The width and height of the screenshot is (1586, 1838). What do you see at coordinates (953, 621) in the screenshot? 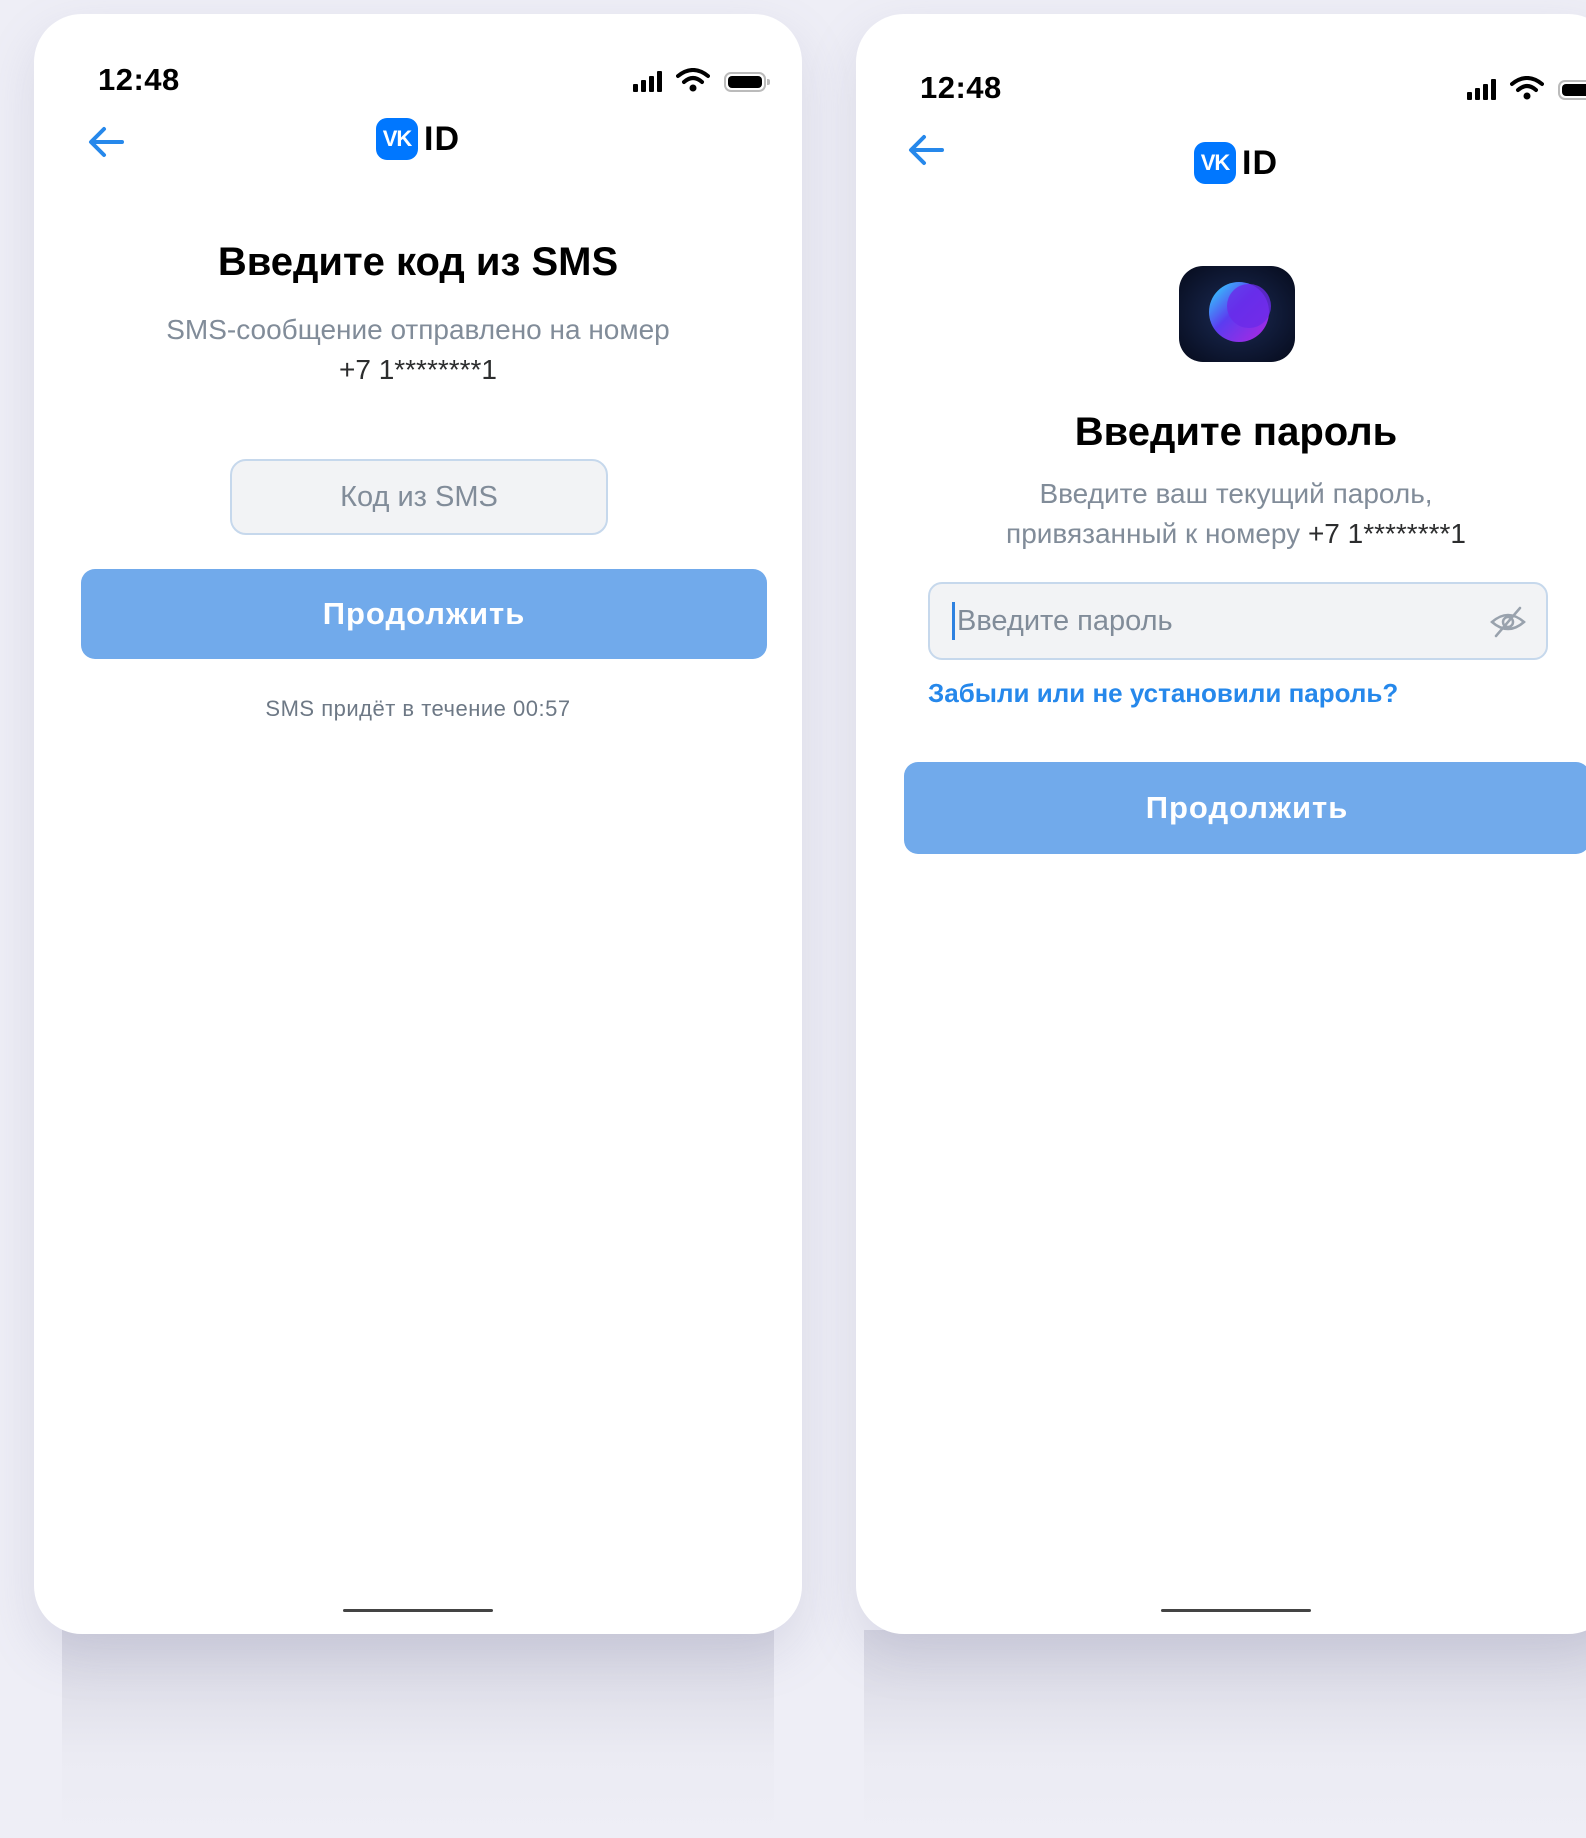
I see `text-caret` at bounding box center [953, 621].